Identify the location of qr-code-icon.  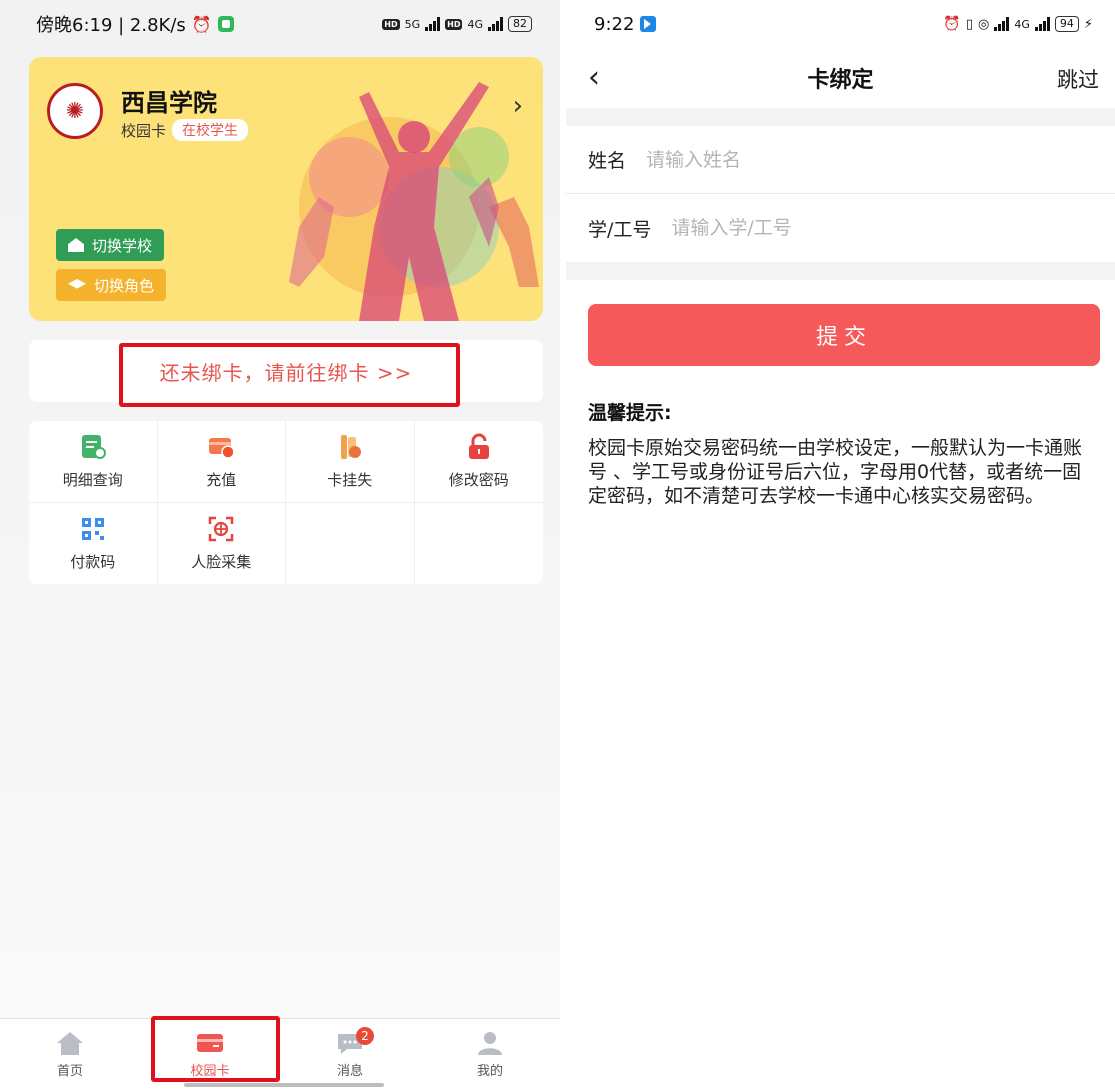
(92, 529).